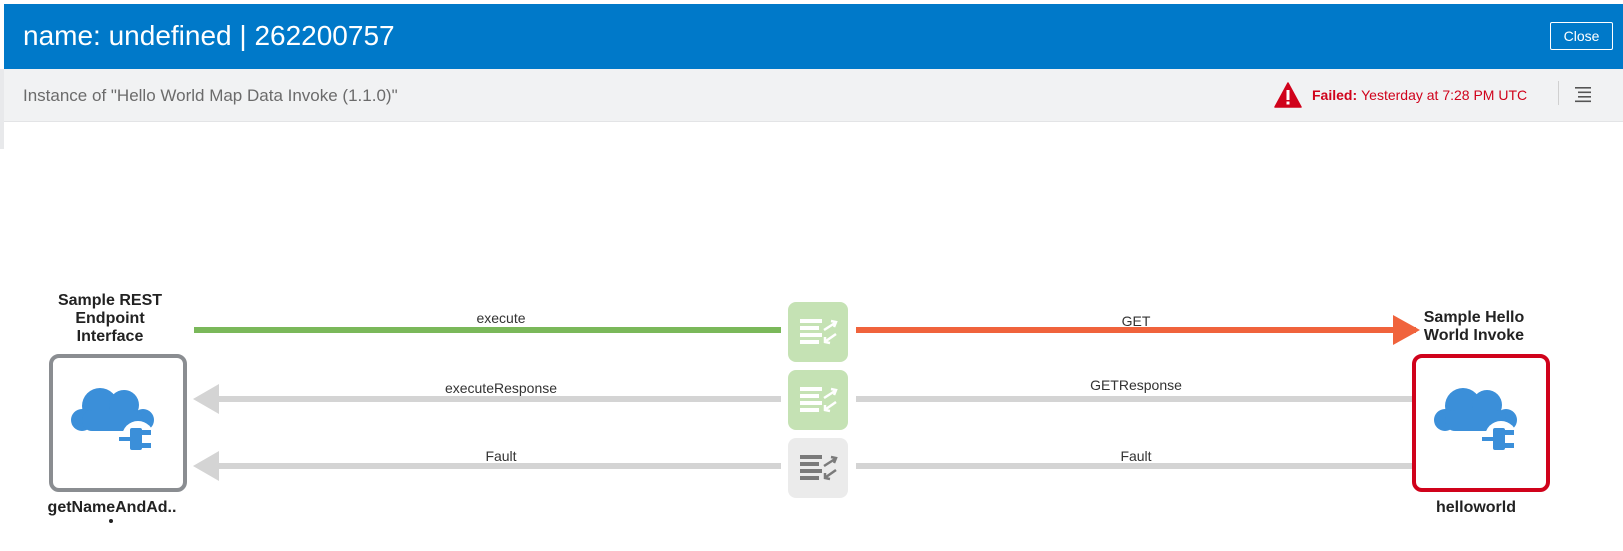 Image resolution: width=1623 pixels, height=551 pixels. I want to click on get-label: GET, so click(1136, 321).